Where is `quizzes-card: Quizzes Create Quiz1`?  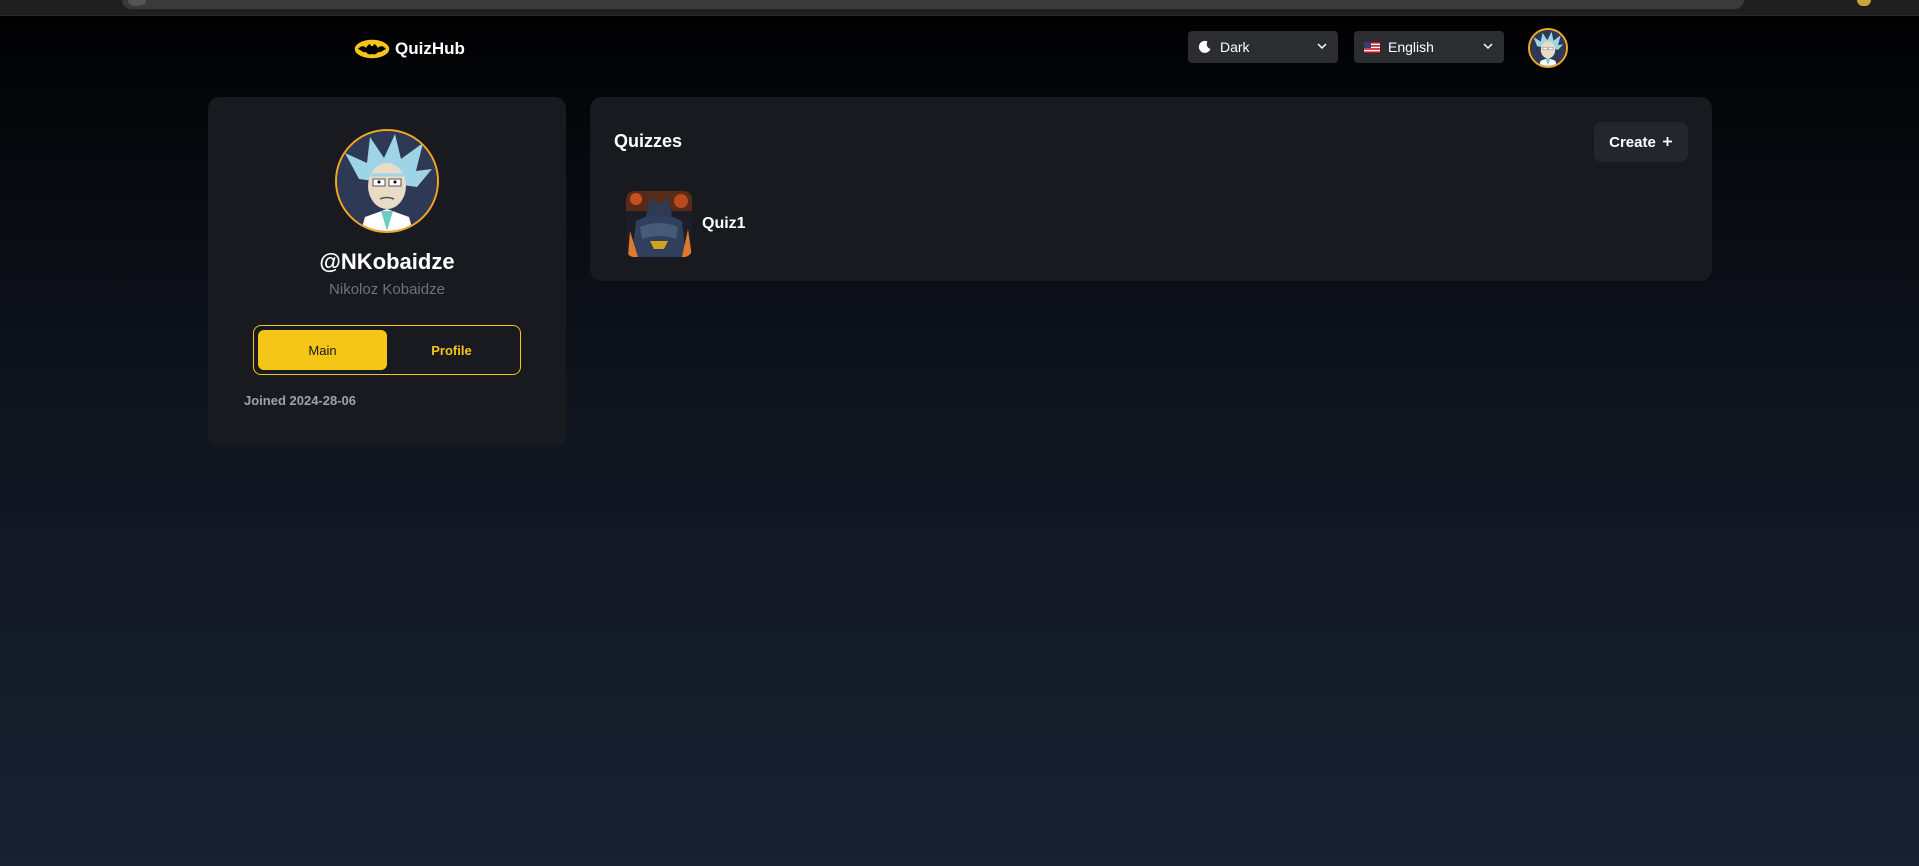
quizzes-card: Quizzes Create Quiz1 is located at coordinates (1151, 189).